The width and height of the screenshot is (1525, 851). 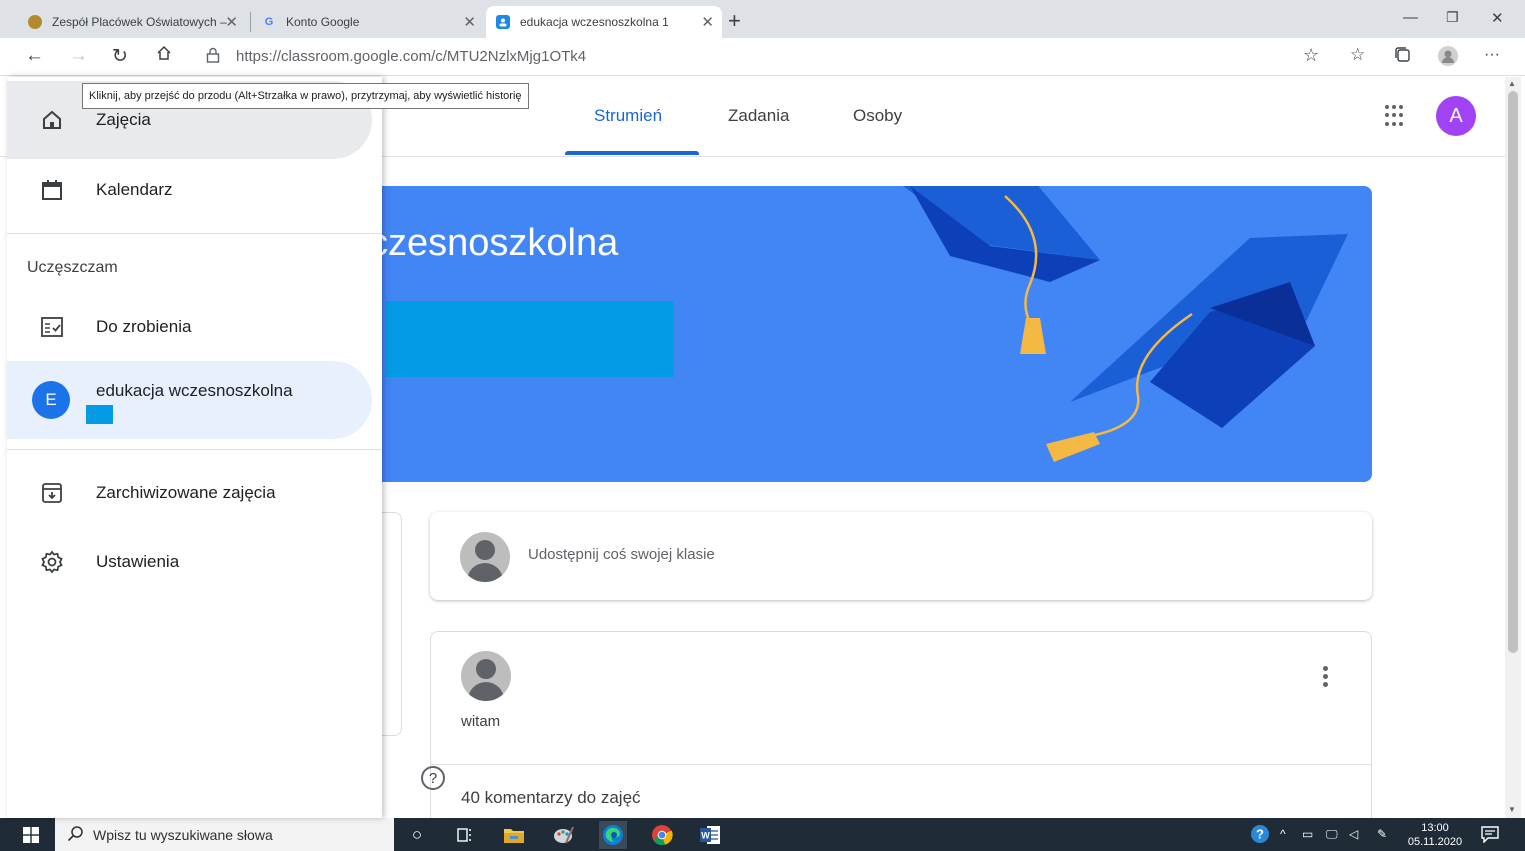 What do you see at coordinates (433, 778) in the screenshot?
I see `help-icon: ?` at bounding box center [433, 778].